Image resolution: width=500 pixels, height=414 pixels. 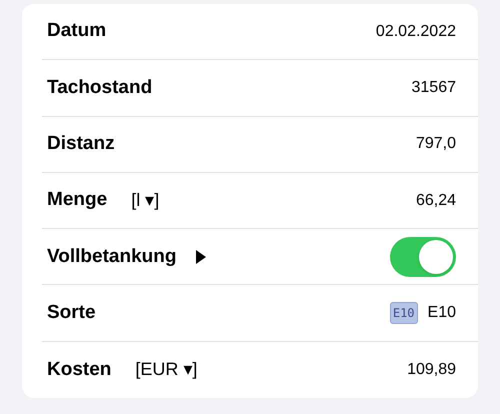 I want to click on fuel-badge: E10, so click(x=404, y=313).